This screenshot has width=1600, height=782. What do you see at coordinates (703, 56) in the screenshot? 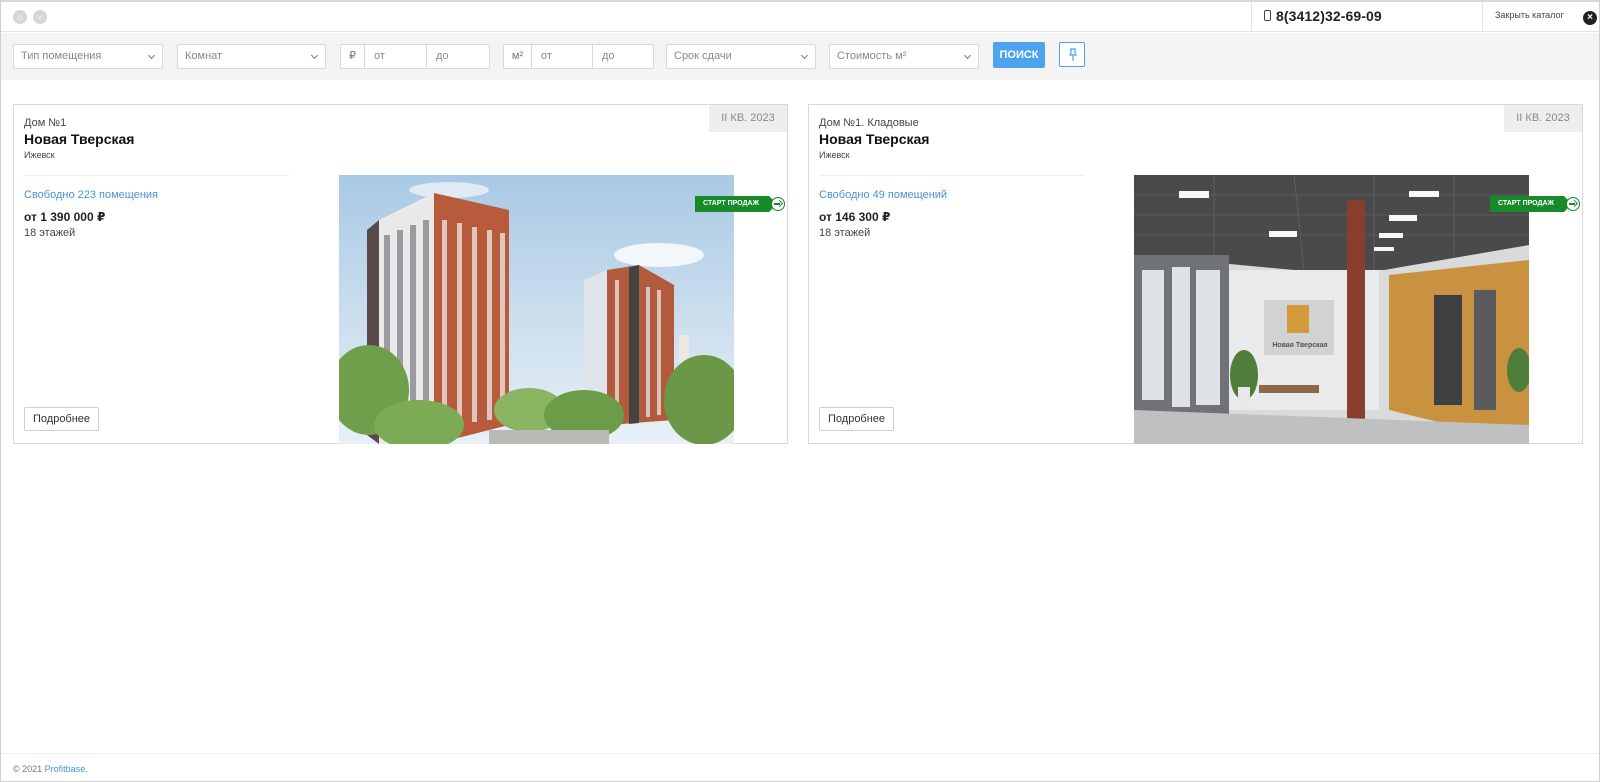
I see `deadline-select-label: Срок сдачи` at bounding box center [703, 56].